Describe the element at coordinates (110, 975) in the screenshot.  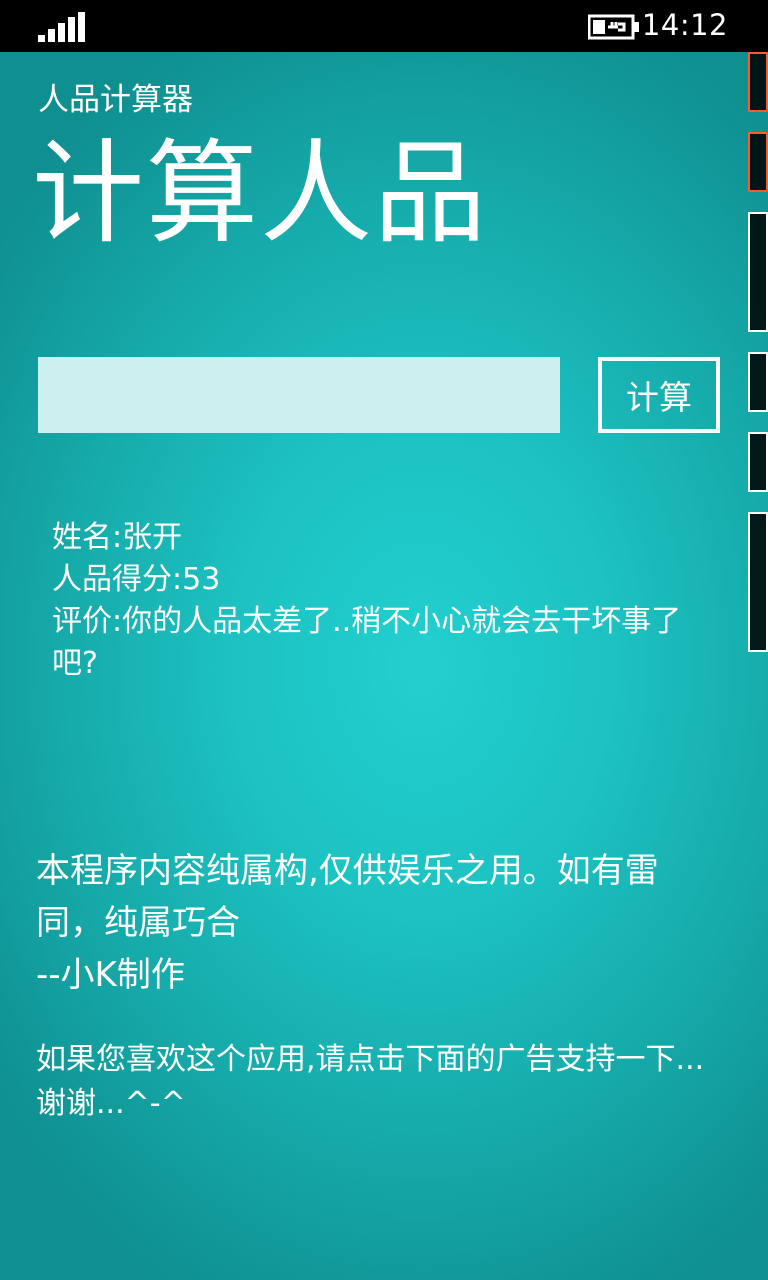
I see `author-credit: --小K制作` at that location.